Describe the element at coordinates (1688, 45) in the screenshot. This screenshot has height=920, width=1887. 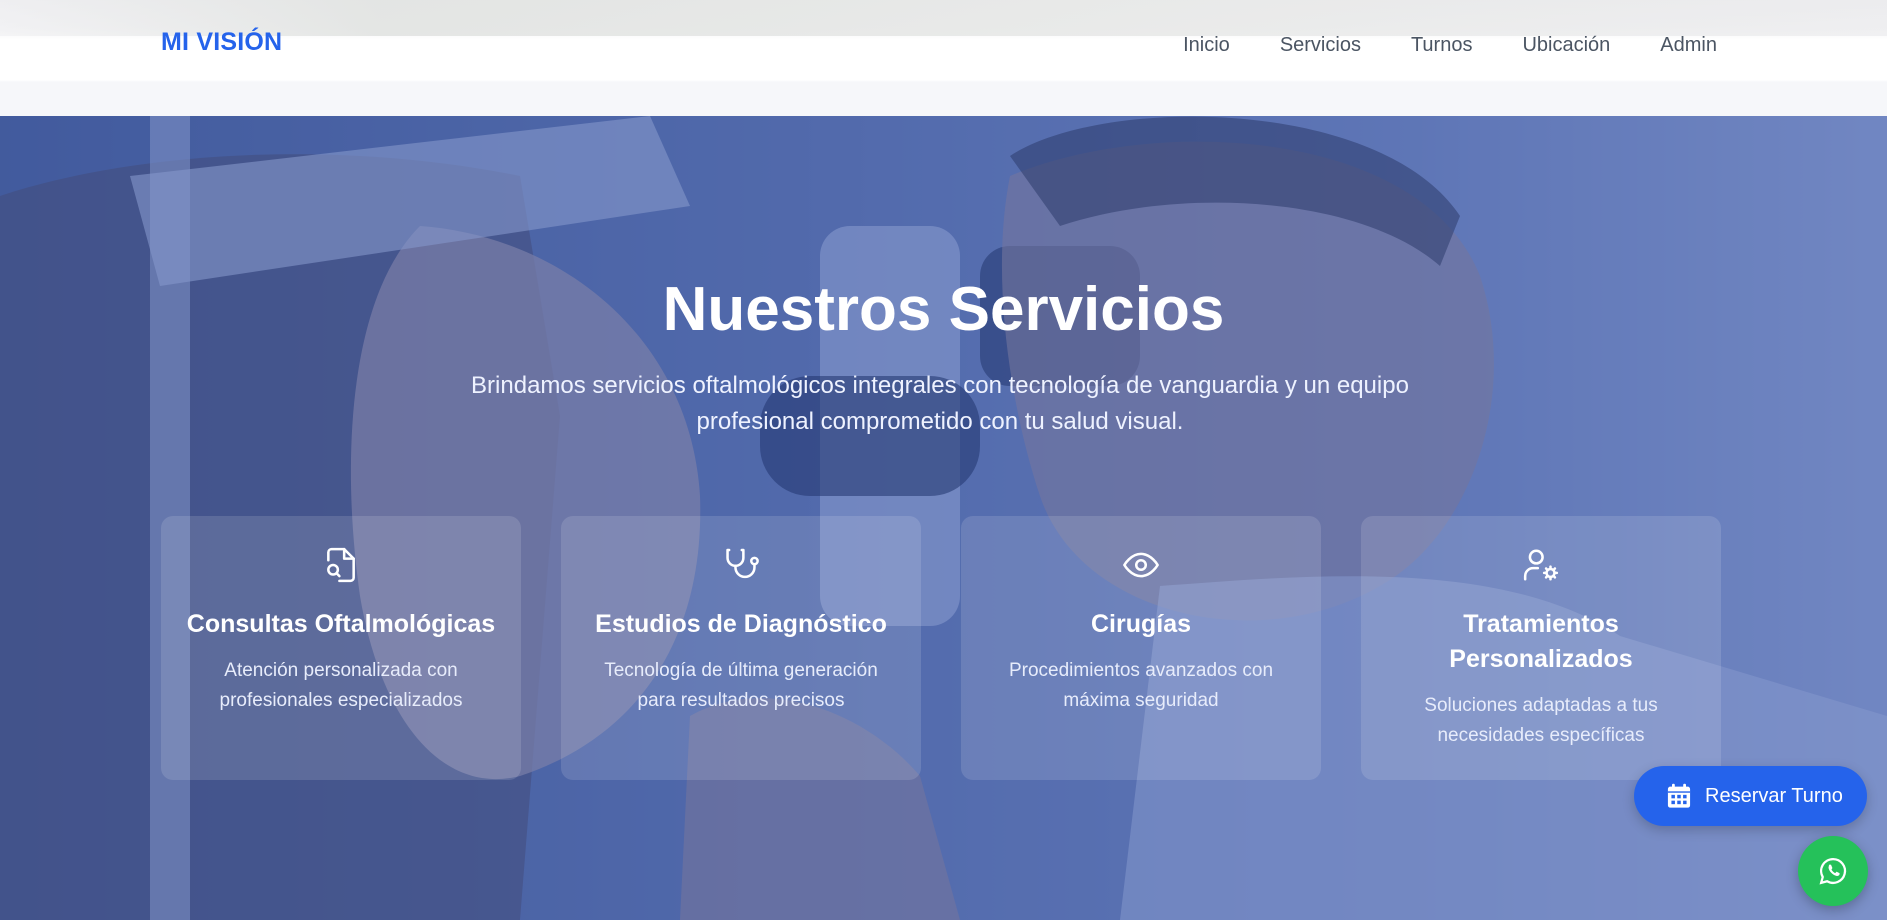
I see `nav-admin: Admin` at that location.